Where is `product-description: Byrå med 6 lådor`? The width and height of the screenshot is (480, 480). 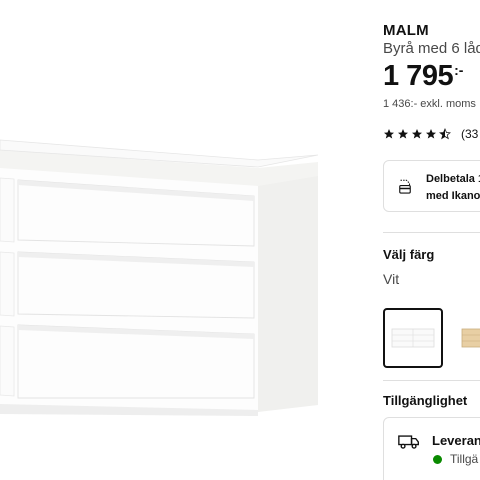 product-description: Byrå med 6 lådor is located at coordinates (431, 48).